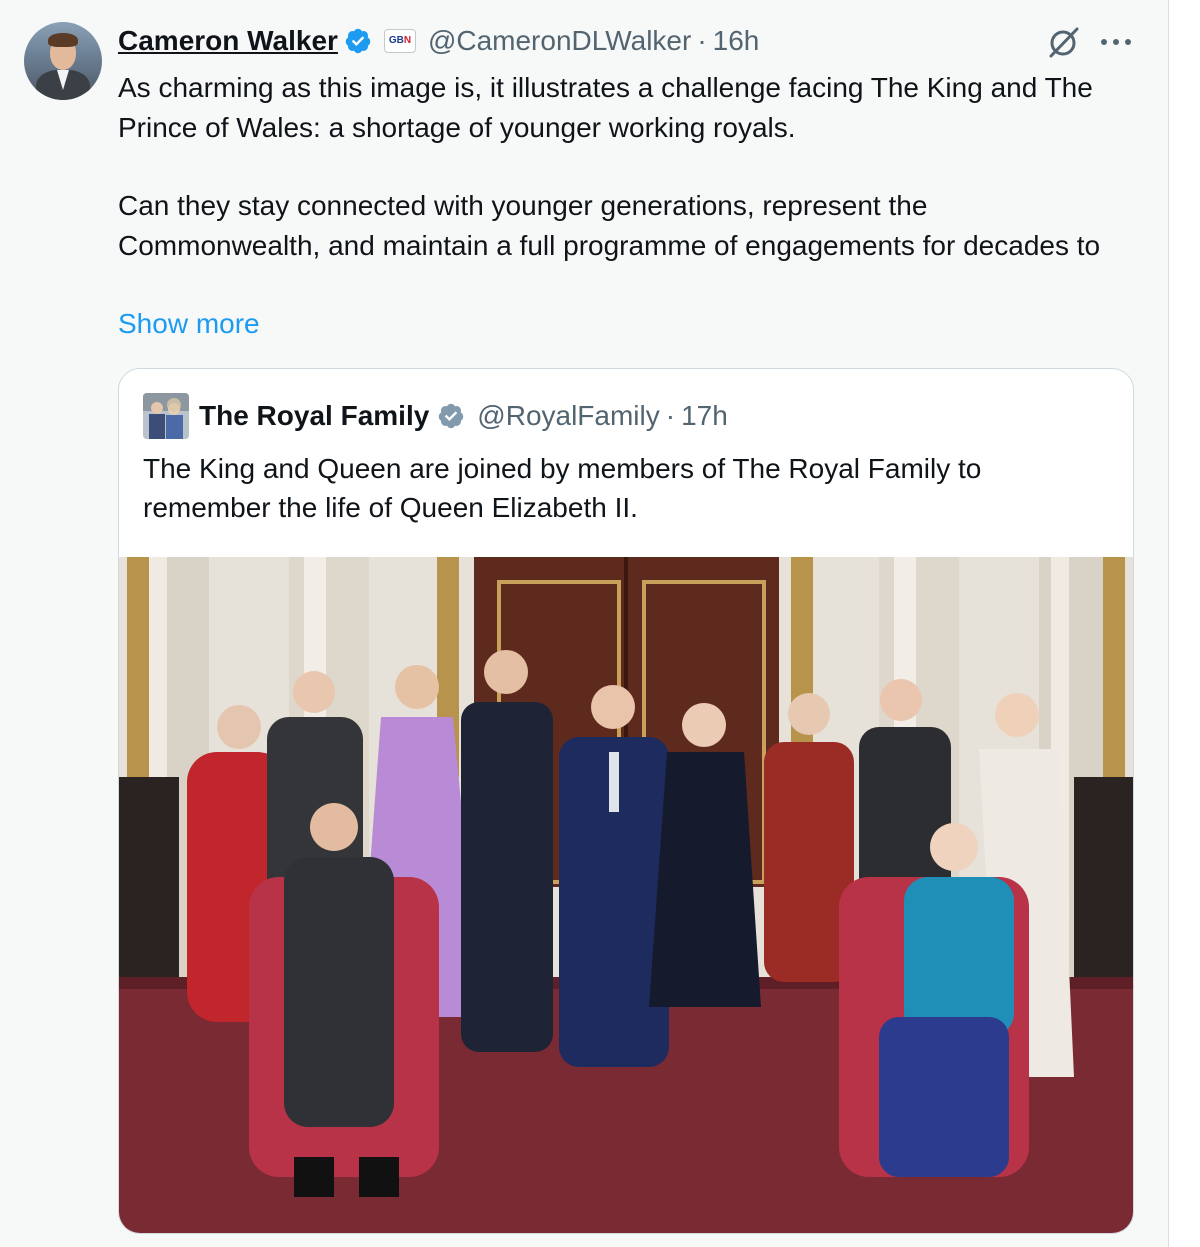 Image resolution: width=1200 pixels, height=1247 pixels. I want to click on author-avatar, so click(63, 61).